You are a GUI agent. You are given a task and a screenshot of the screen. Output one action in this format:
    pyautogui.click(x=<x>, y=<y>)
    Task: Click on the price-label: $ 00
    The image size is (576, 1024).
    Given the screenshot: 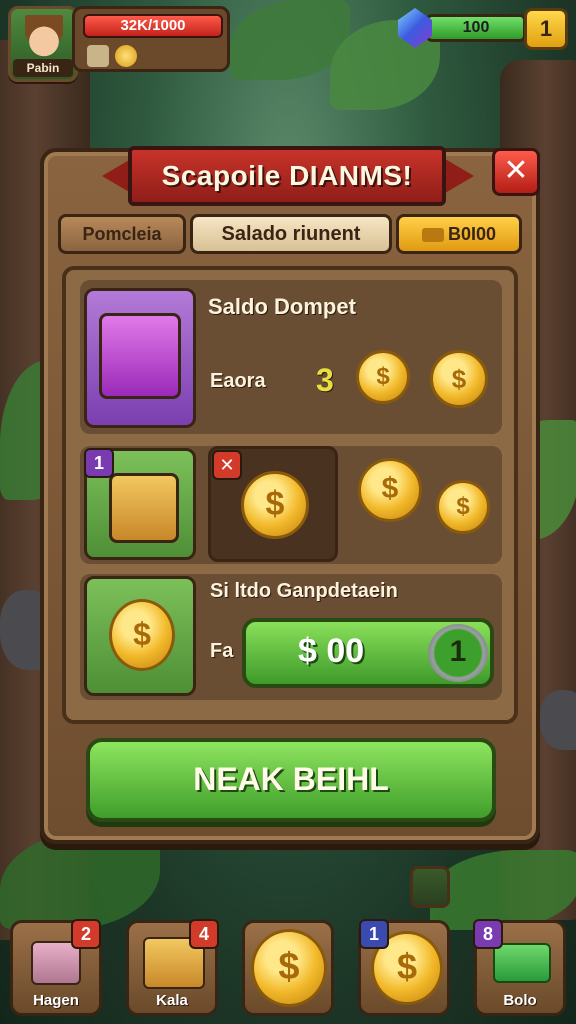 What is the action you would take?
    pyautogui.click(x=331, y=651)
    